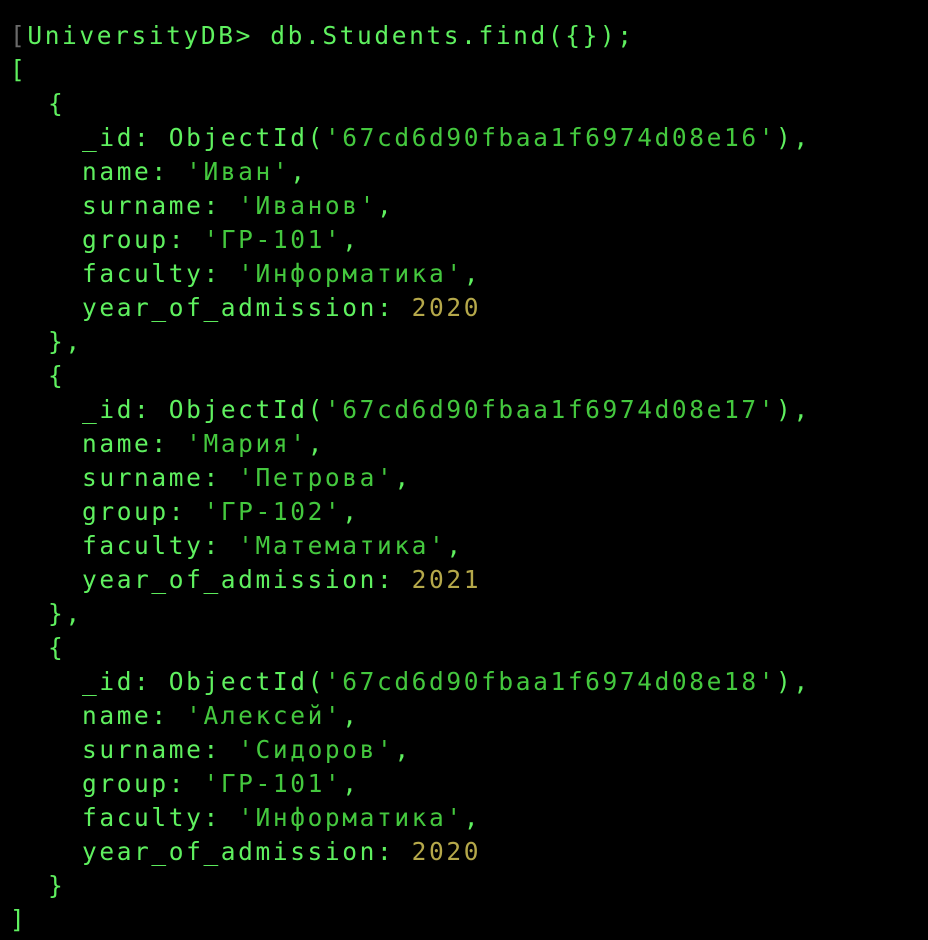 The height and width of the screenshot is (940, 928). Describe the element at coordinates (550, 681) in the screenshot. I see `objectid-value: 67cd6d90fbaa1f6974d08e18` at that location.